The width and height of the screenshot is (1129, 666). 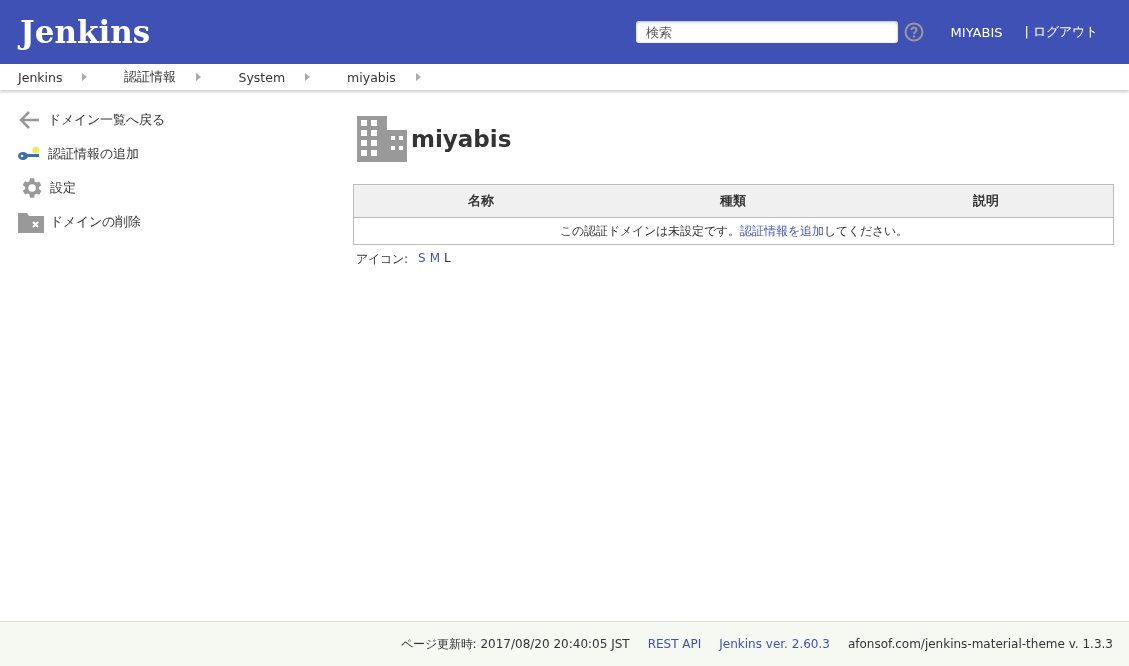 What do you see at coordinates (177, 154) in the screenshot?
I see `sidebar-link: 認証情報の追加` at bounding box center [177, 154].